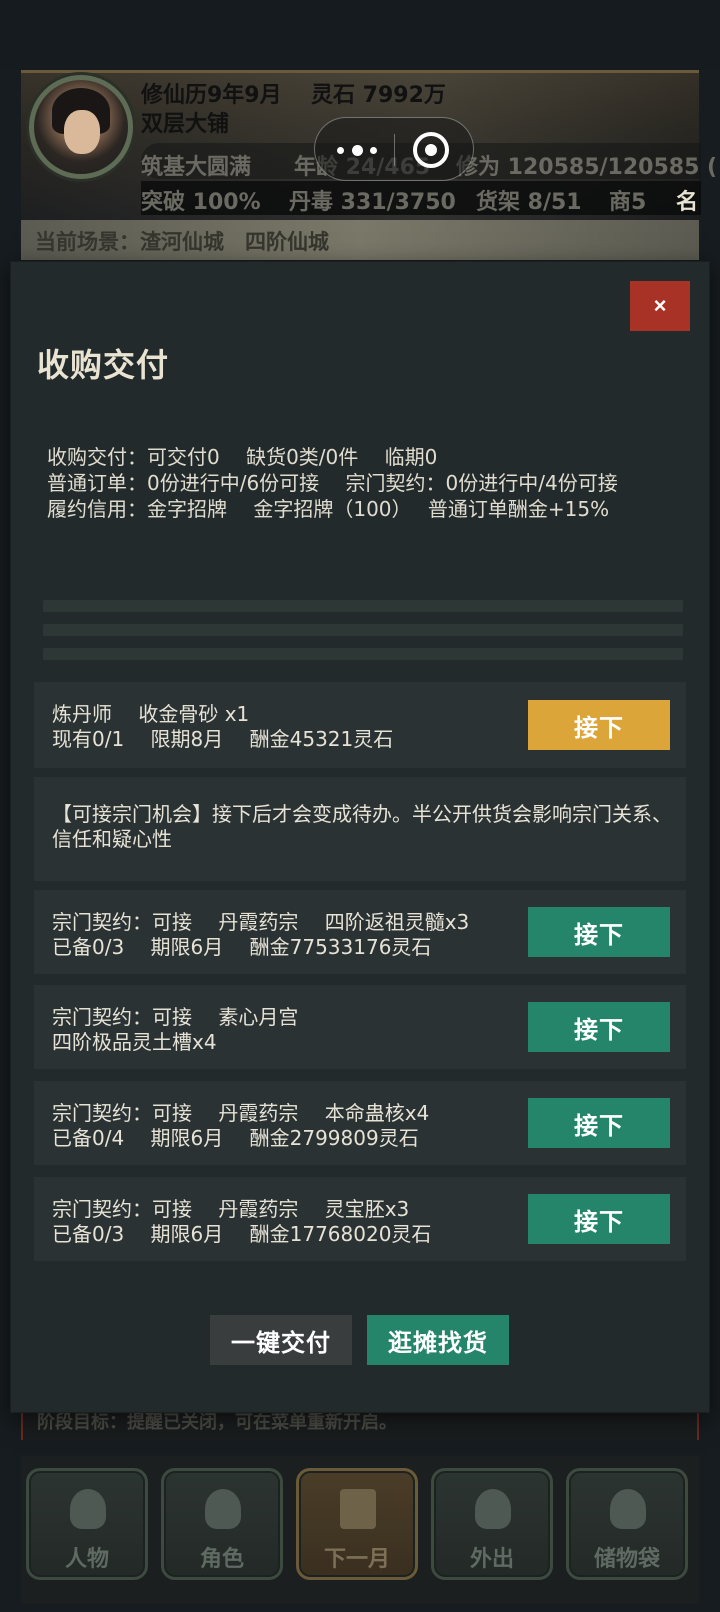 This screenshot has height=1612, width=720. I want to click on notice-card: 【可接宗门机会】接下后才会变成待办。半公开供货会影响宗门关系、信任和疑心性, so click(360, 829).